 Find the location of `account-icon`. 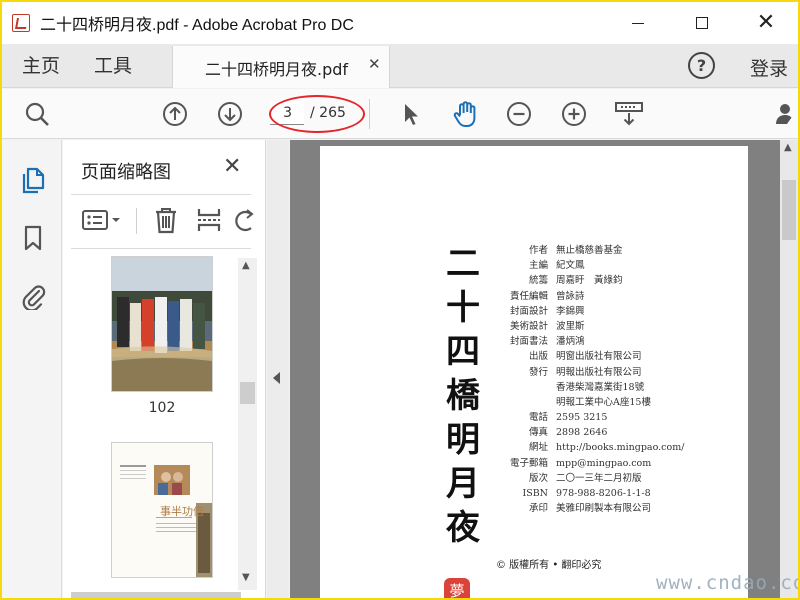

account-icon is located at coordinates (787, 114).